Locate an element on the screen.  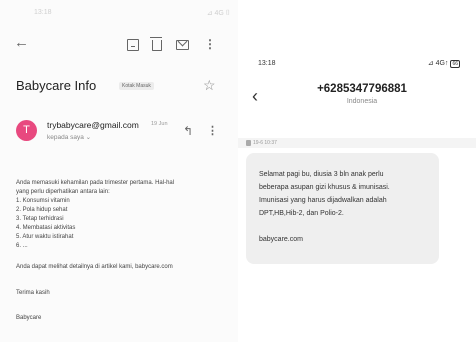
message-link: babycare.com is located at coordinates (281, 239).